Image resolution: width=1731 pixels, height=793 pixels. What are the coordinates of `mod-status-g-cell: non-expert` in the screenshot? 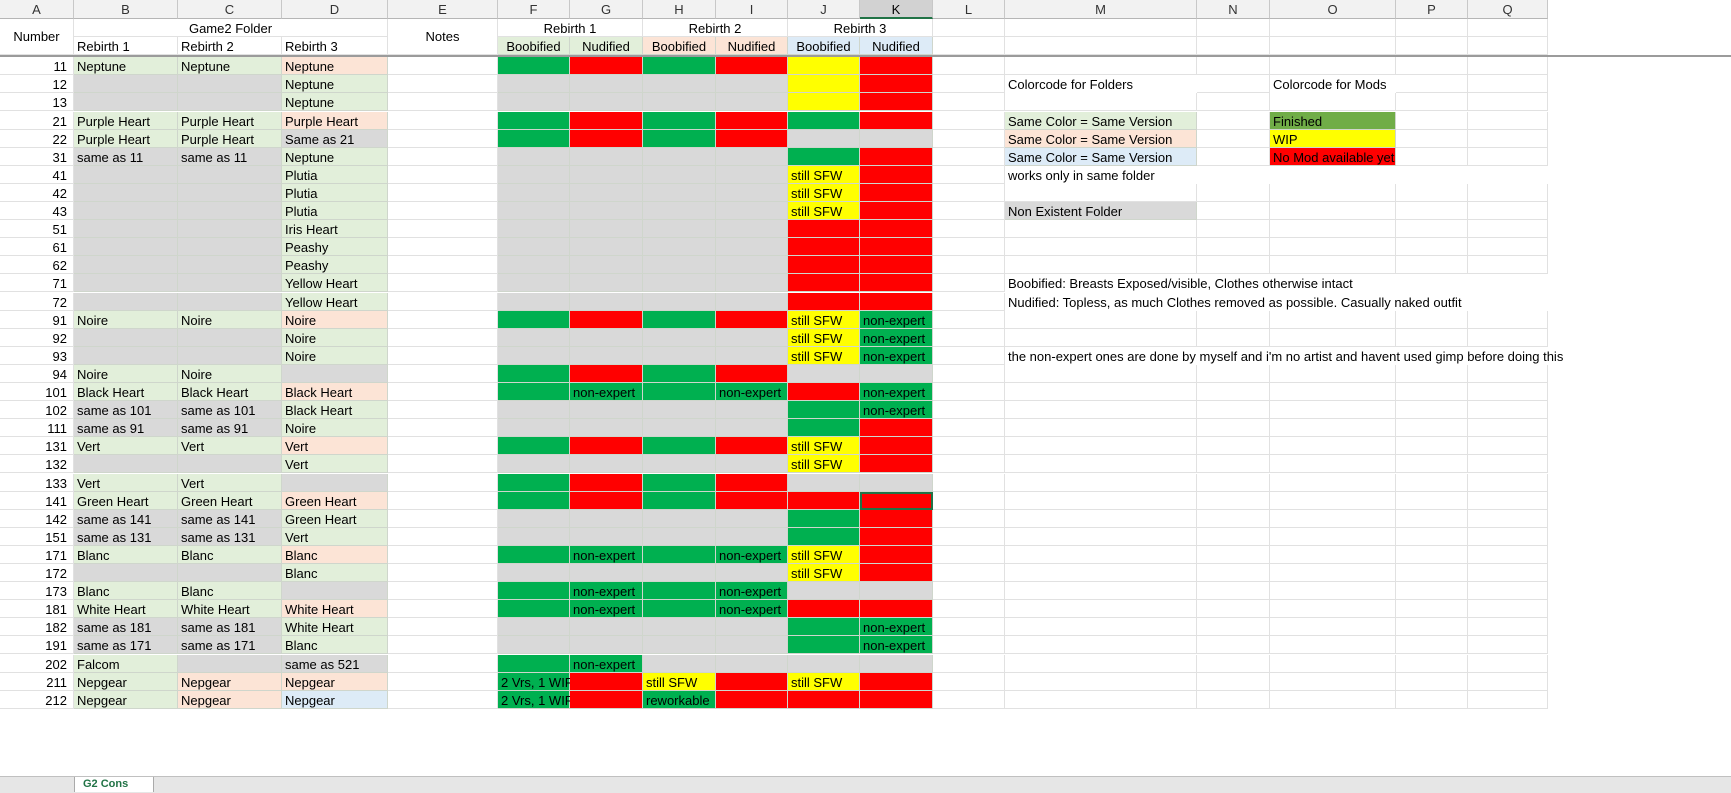 It's located at (606, 554).